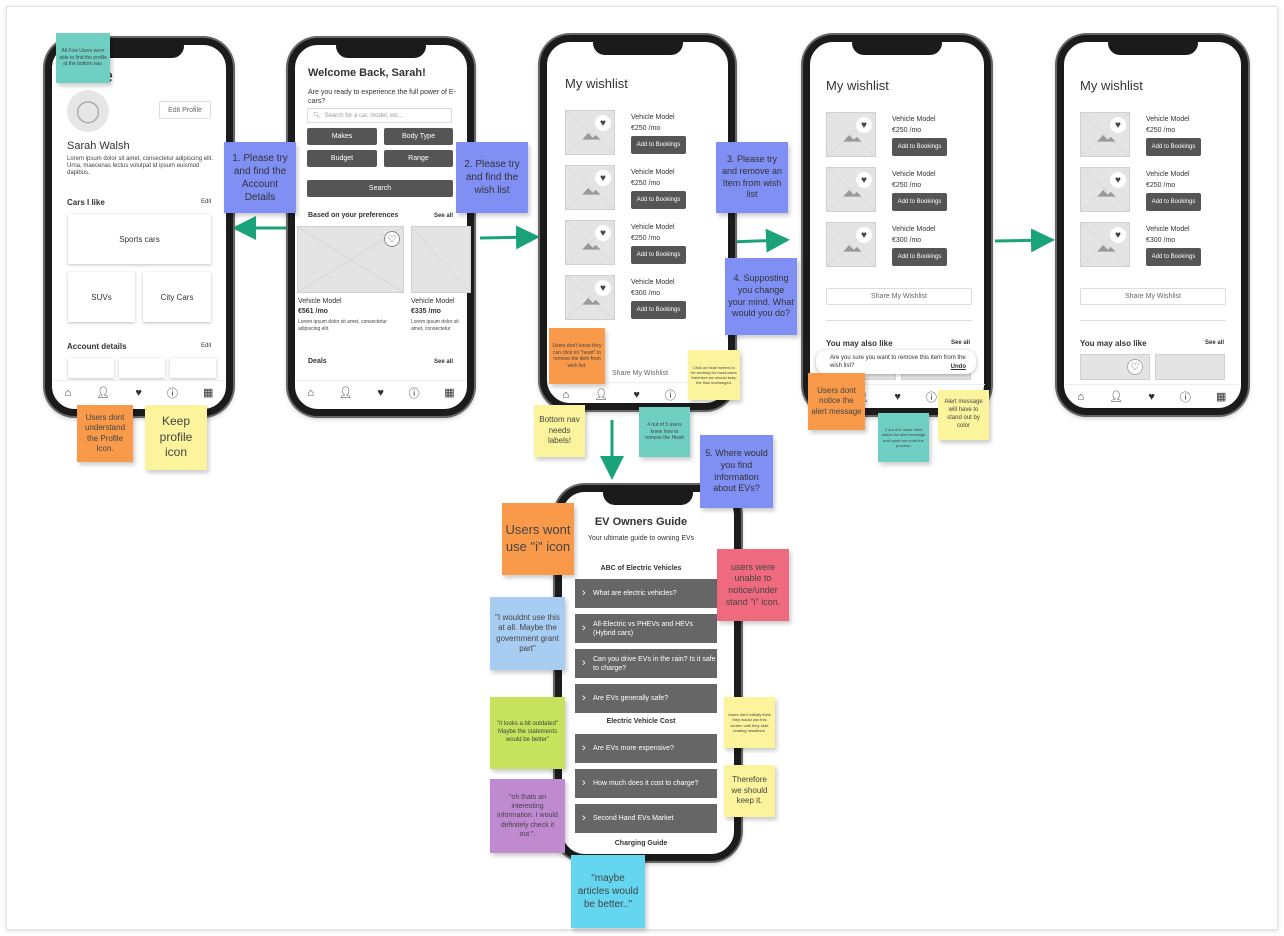 This screenshot has height=936, width=1284. Describe the element at coordinates (177, 297) in the screenshot. I see `card-city-cars: City Cars` at that location.